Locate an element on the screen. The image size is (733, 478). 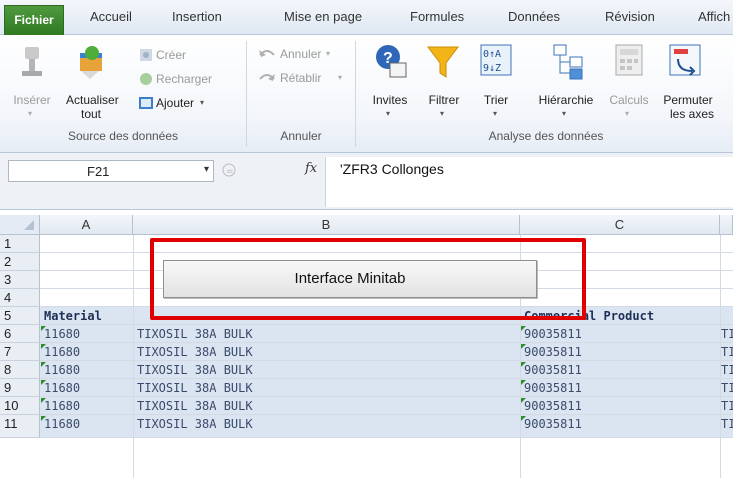
row-header: 9 is located at coordinates (20, 388).